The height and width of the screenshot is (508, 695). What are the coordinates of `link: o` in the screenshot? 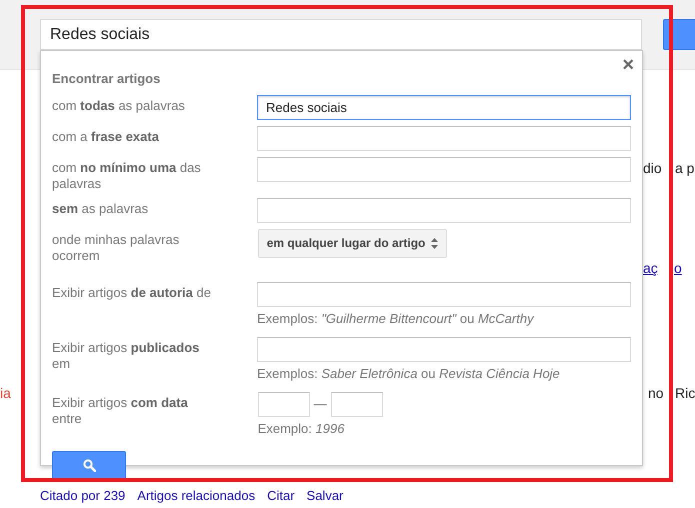 It's located at (678, 268).